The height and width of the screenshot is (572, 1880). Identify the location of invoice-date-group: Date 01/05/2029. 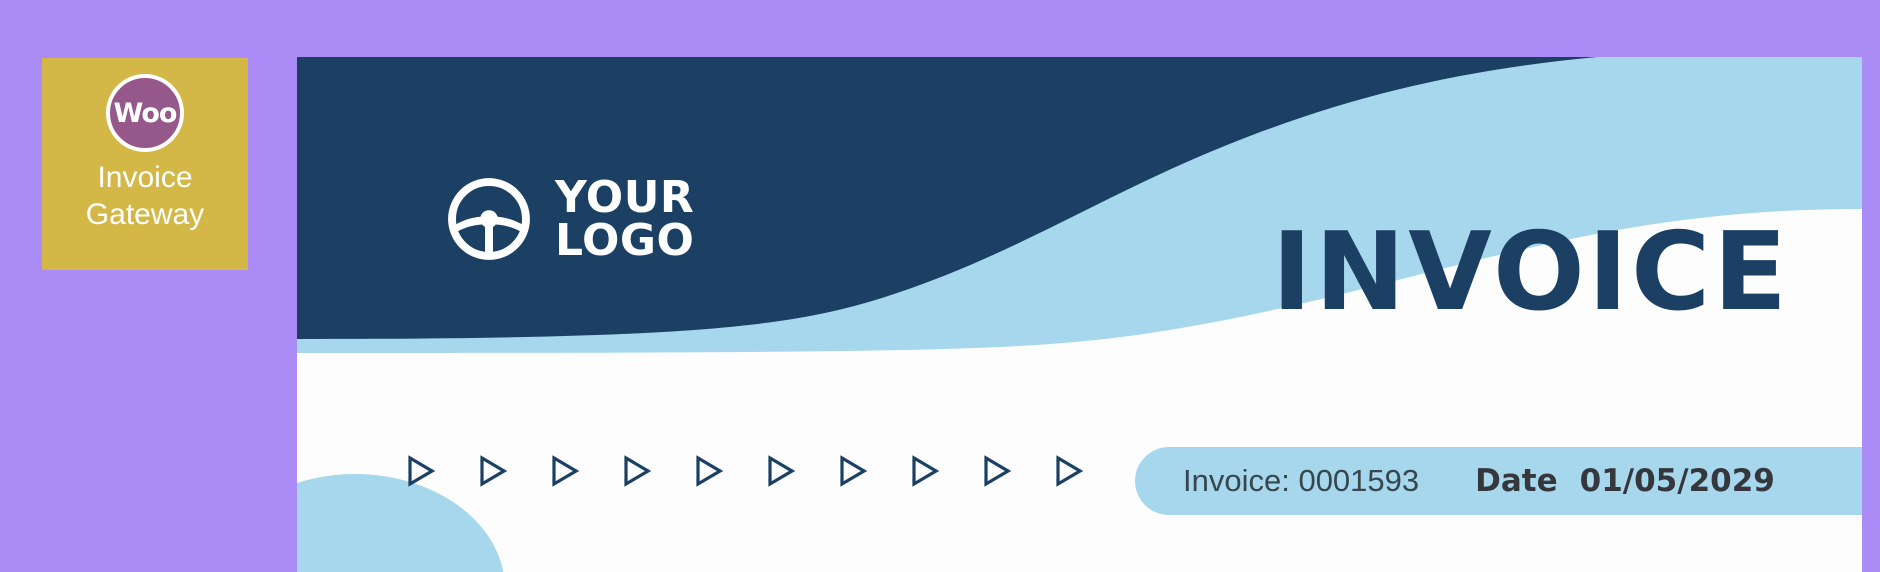
(1625, 481).